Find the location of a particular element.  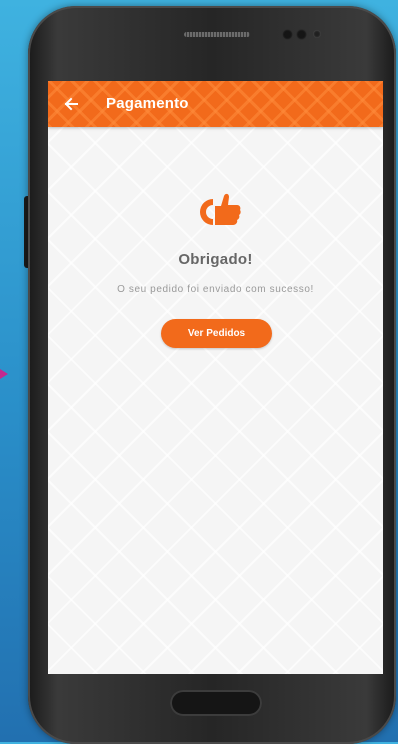

phone-camera is located at coordinates (301, 34).